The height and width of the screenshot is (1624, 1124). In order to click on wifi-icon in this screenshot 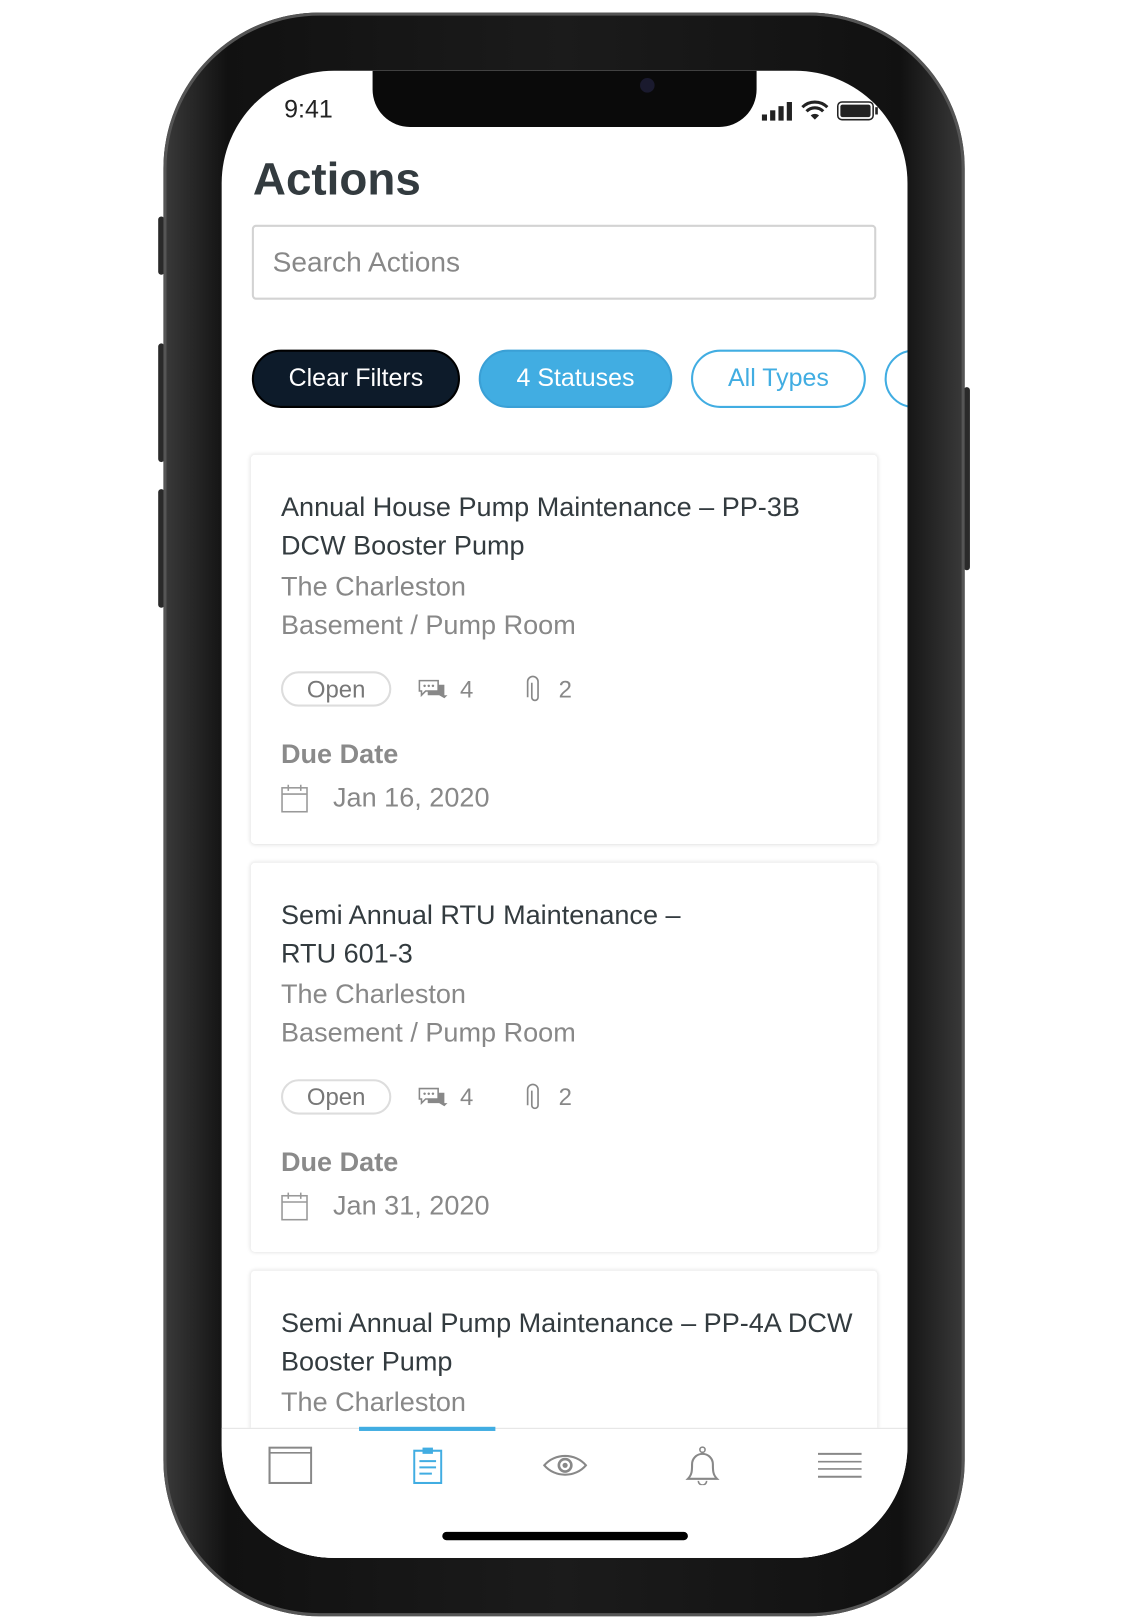, I will do `click(815, 110)`.